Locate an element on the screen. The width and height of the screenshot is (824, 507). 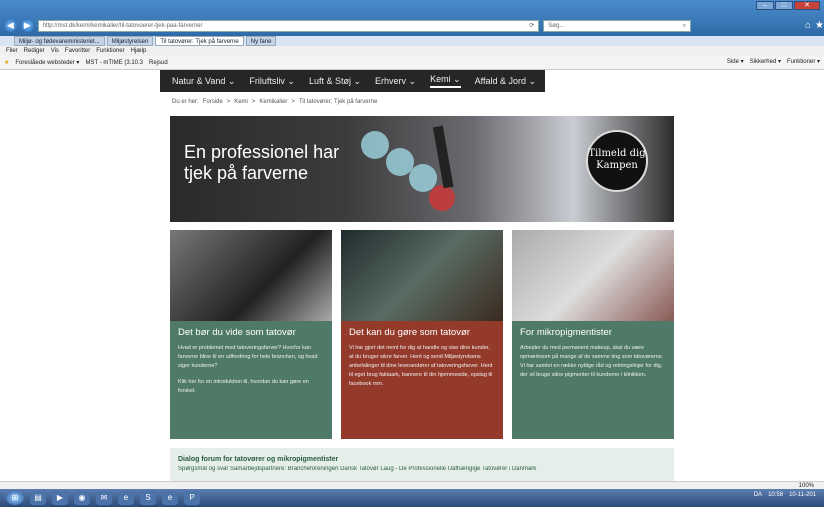
hero-headline: En professionel har tjek på farverne is located at coordinates (261, 163).